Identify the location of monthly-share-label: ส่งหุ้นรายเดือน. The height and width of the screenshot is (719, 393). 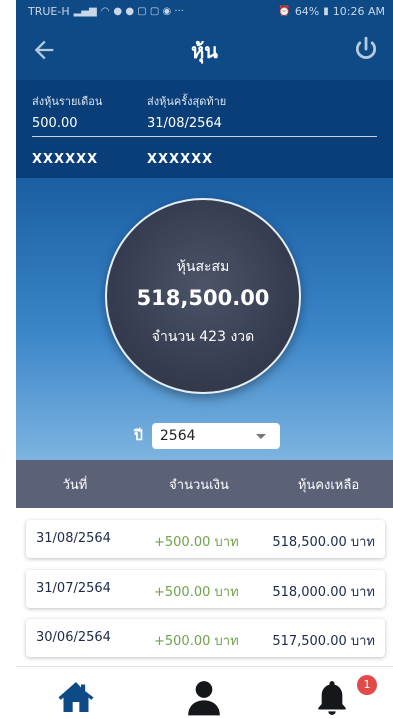
(67, 101).